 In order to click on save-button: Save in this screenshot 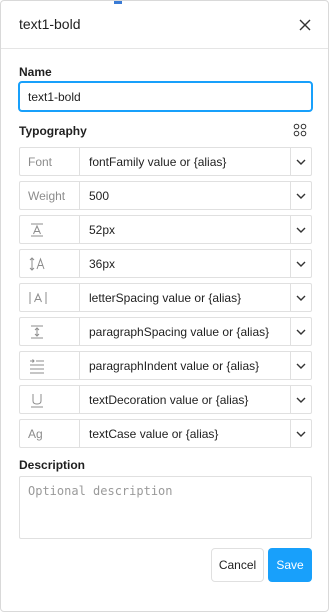, I will do `click(290, 565)`.